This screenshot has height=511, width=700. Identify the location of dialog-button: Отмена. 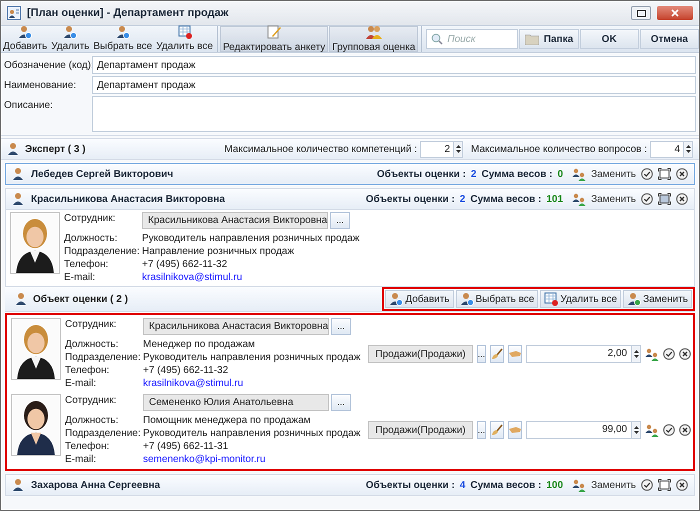
(669, 39).